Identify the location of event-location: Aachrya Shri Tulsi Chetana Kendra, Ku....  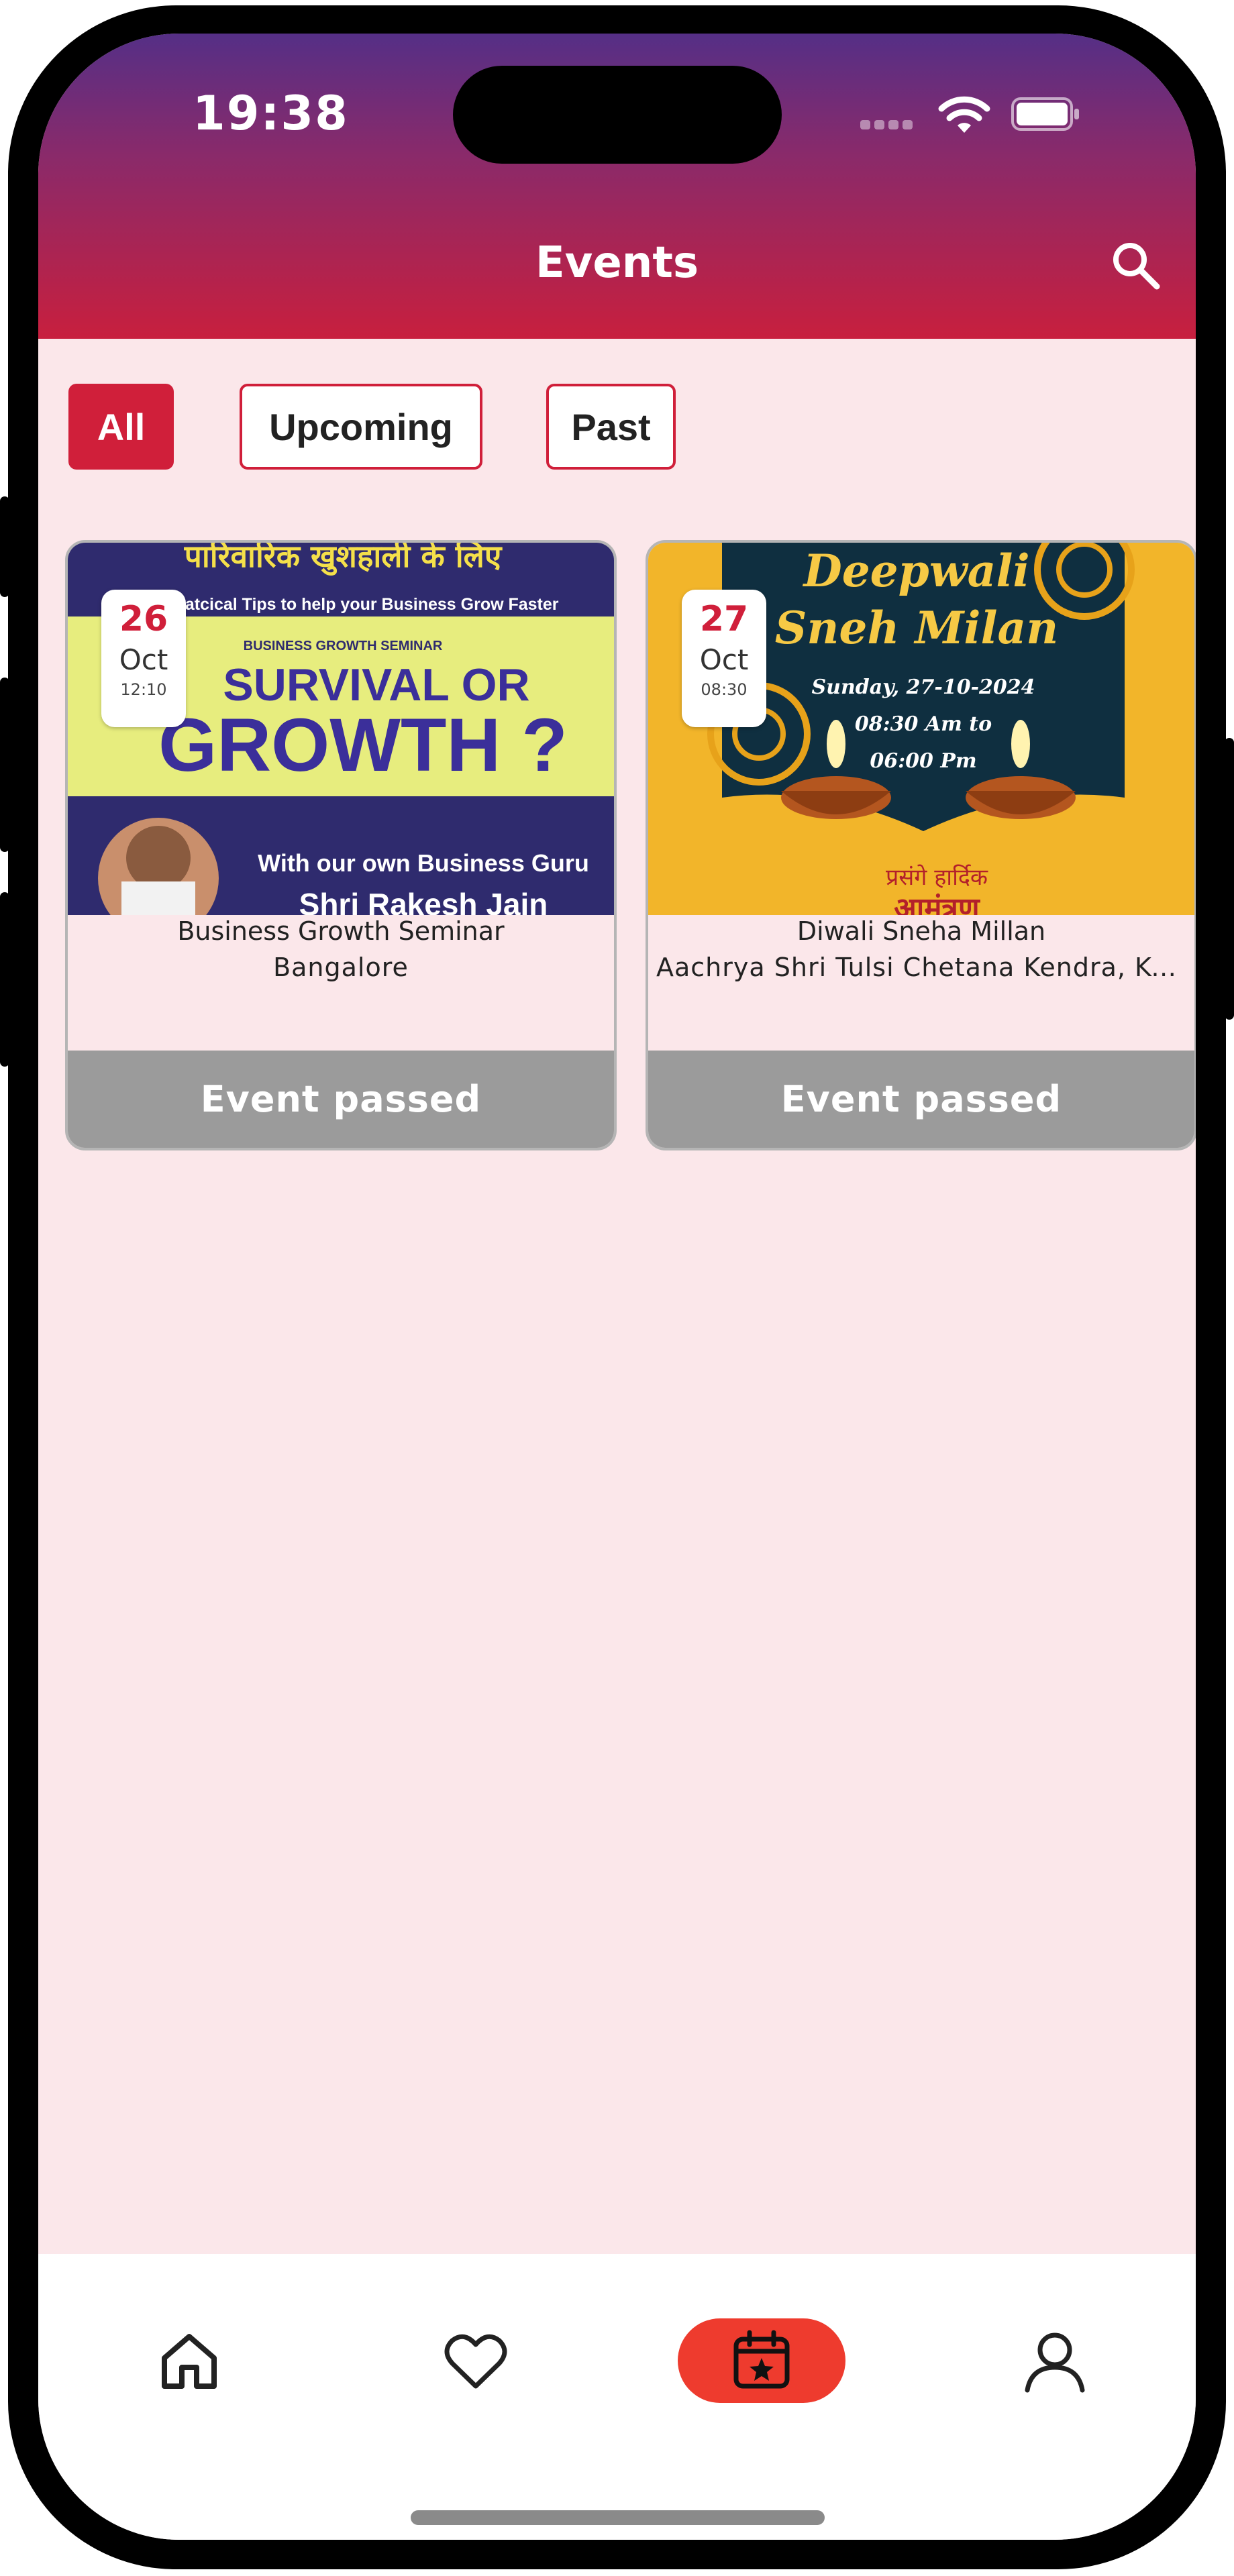
(925, 967).